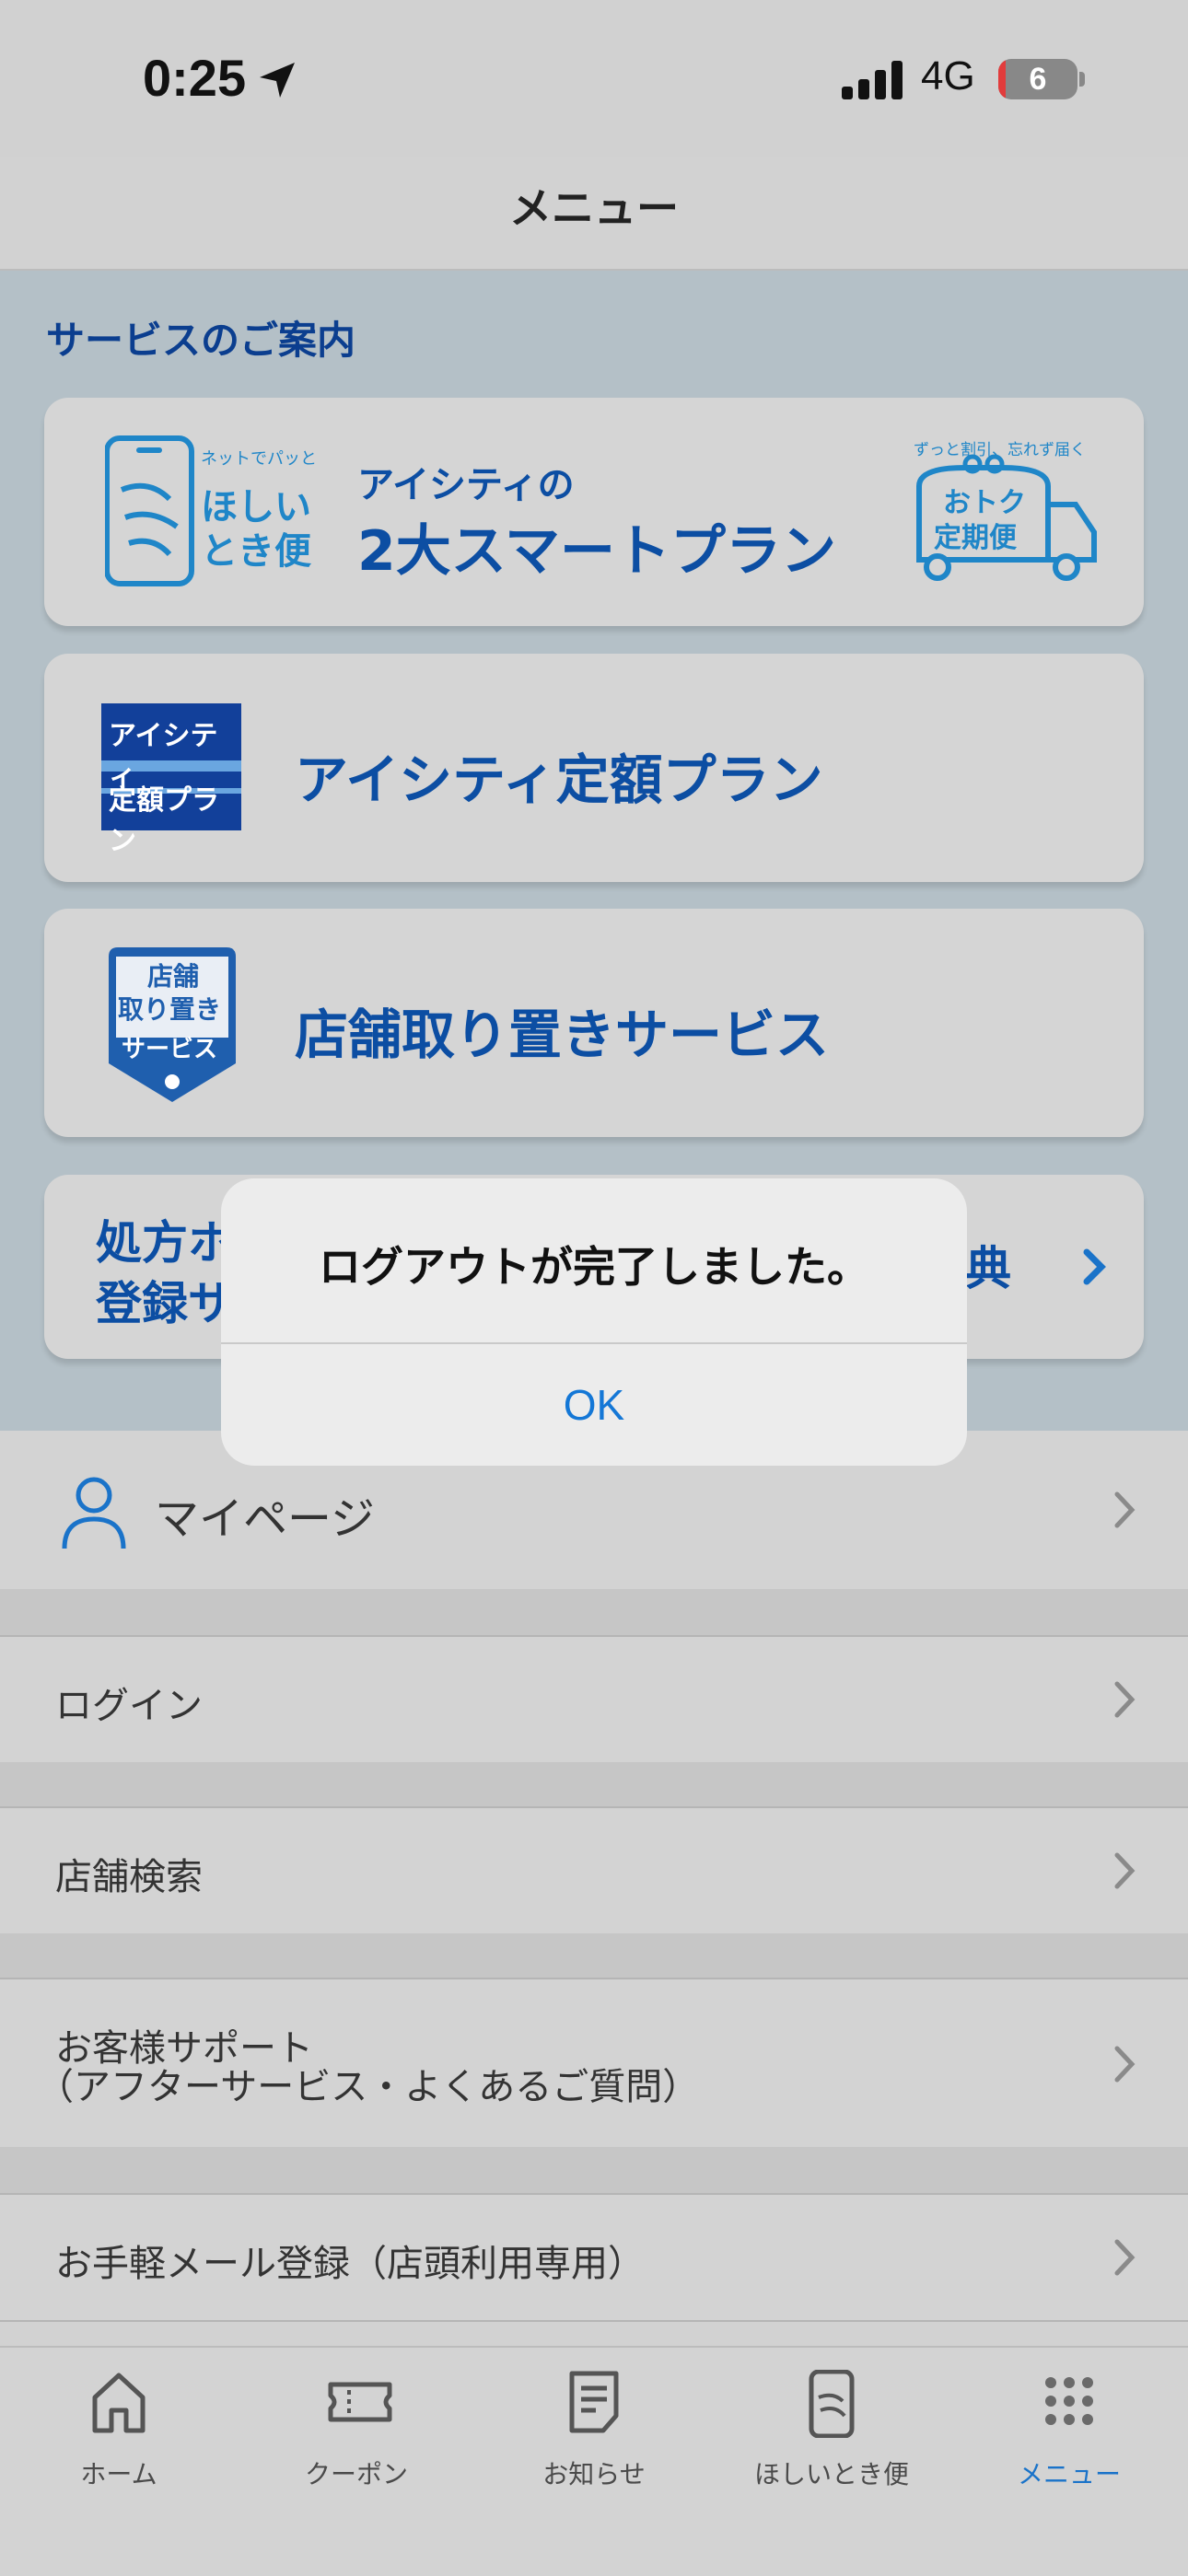  What do you see at coordinates (119, 2403) in the screenshot?
I see `home-icon` at bounding box center [119, 2403].